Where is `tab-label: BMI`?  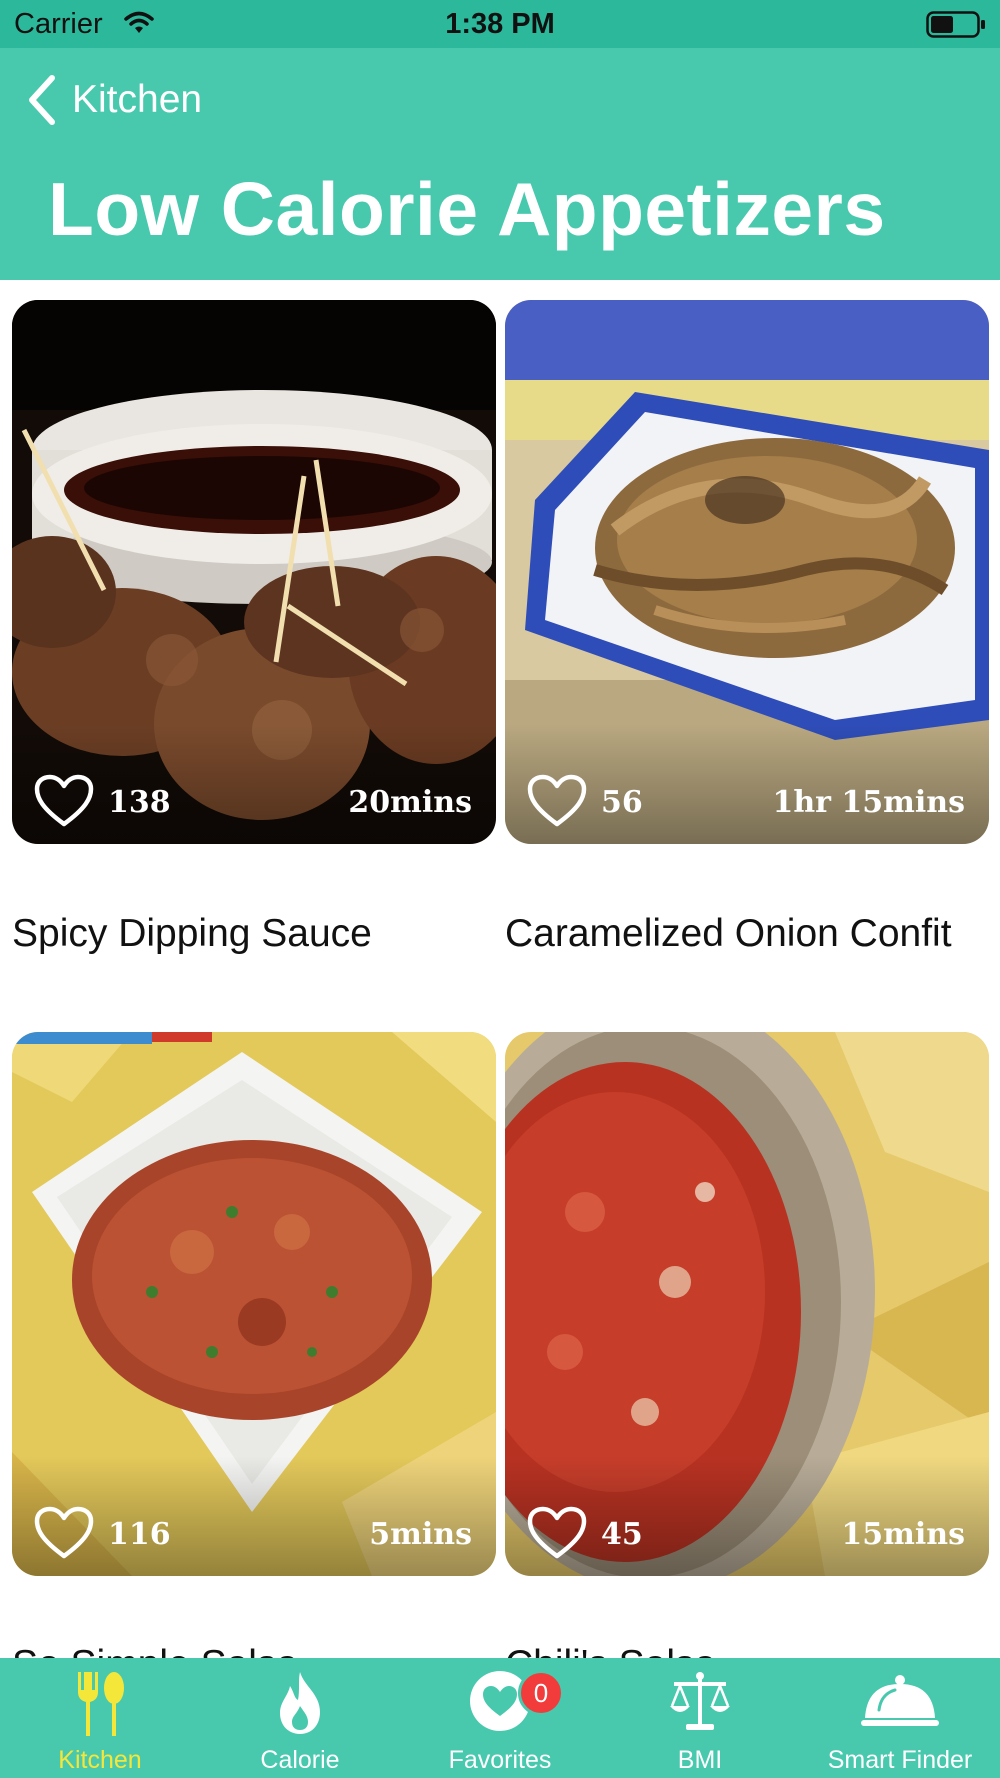 tab-label: BMI is located at coordinates (700, 1760).